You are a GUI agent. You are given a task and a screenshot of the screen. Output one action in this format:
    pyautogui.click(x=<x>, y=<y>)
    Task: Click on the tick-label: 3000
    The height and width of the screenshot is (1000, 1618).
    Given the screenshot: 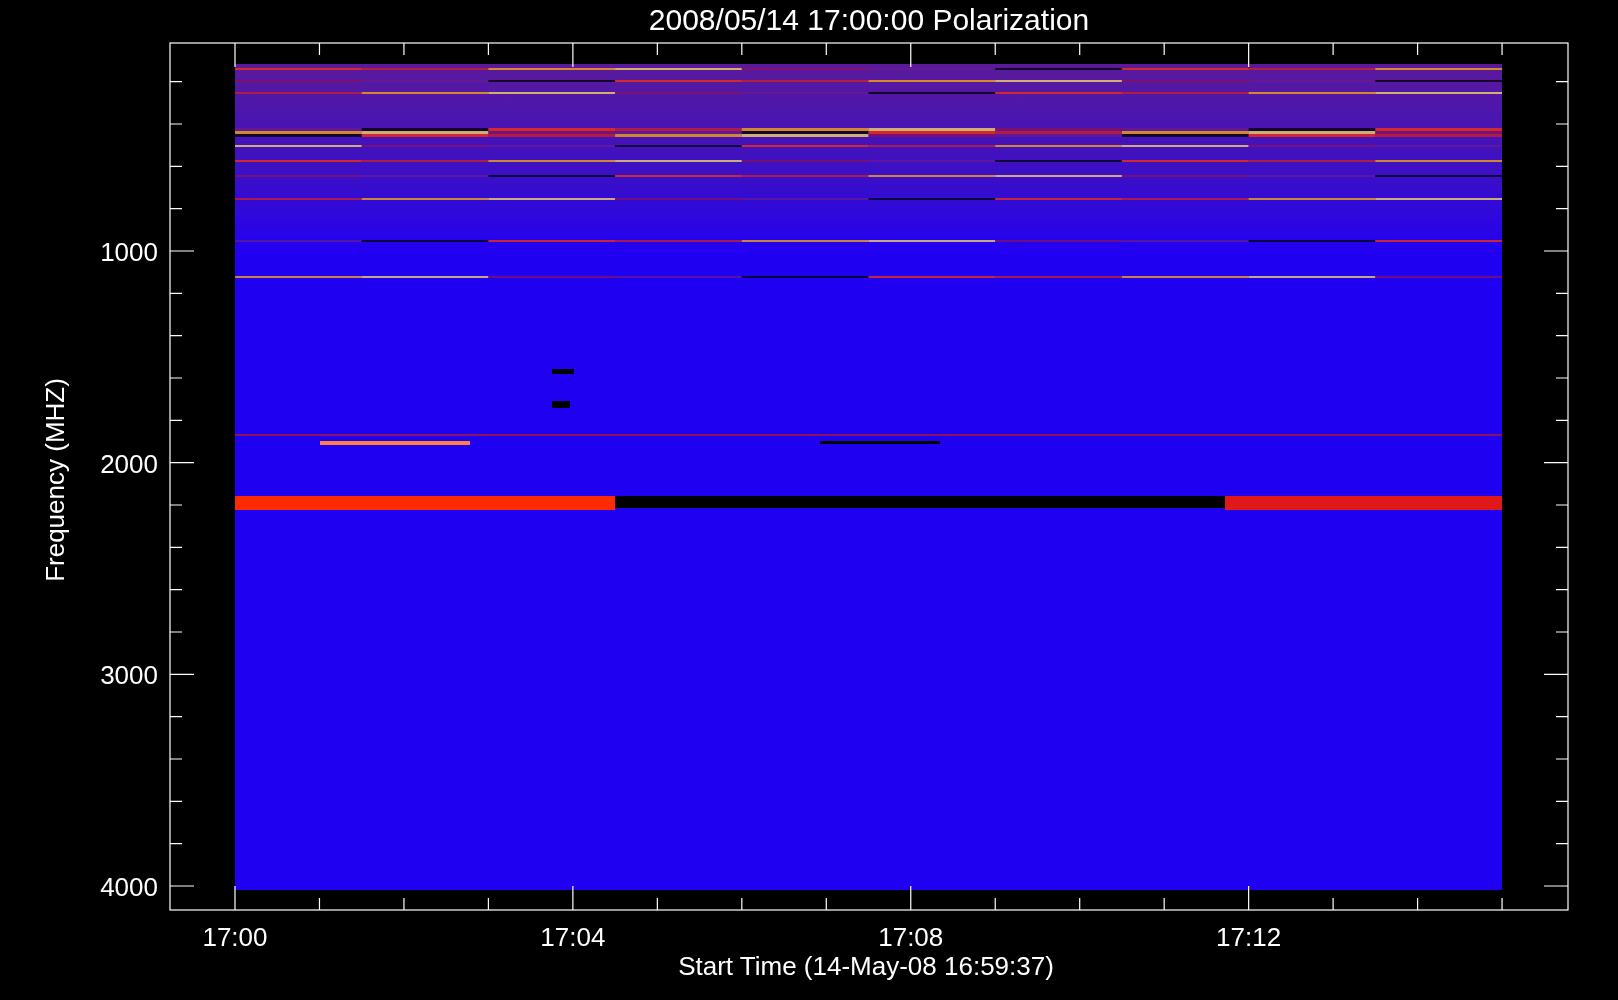 What is the action you would take?
    pyautogui.click(x=129, y=675)
    